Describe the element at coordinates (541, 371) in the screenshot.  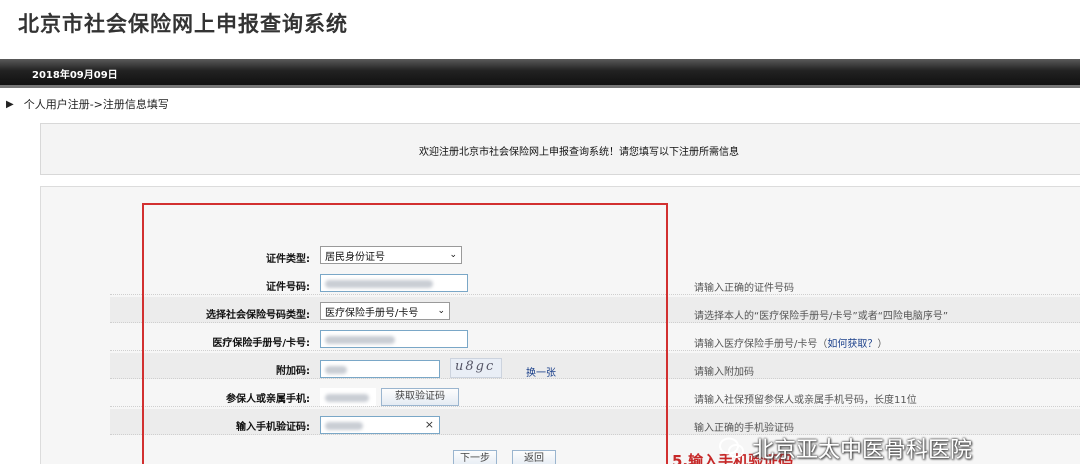
I see `refresh-captcha-link: 换一张` at that location.